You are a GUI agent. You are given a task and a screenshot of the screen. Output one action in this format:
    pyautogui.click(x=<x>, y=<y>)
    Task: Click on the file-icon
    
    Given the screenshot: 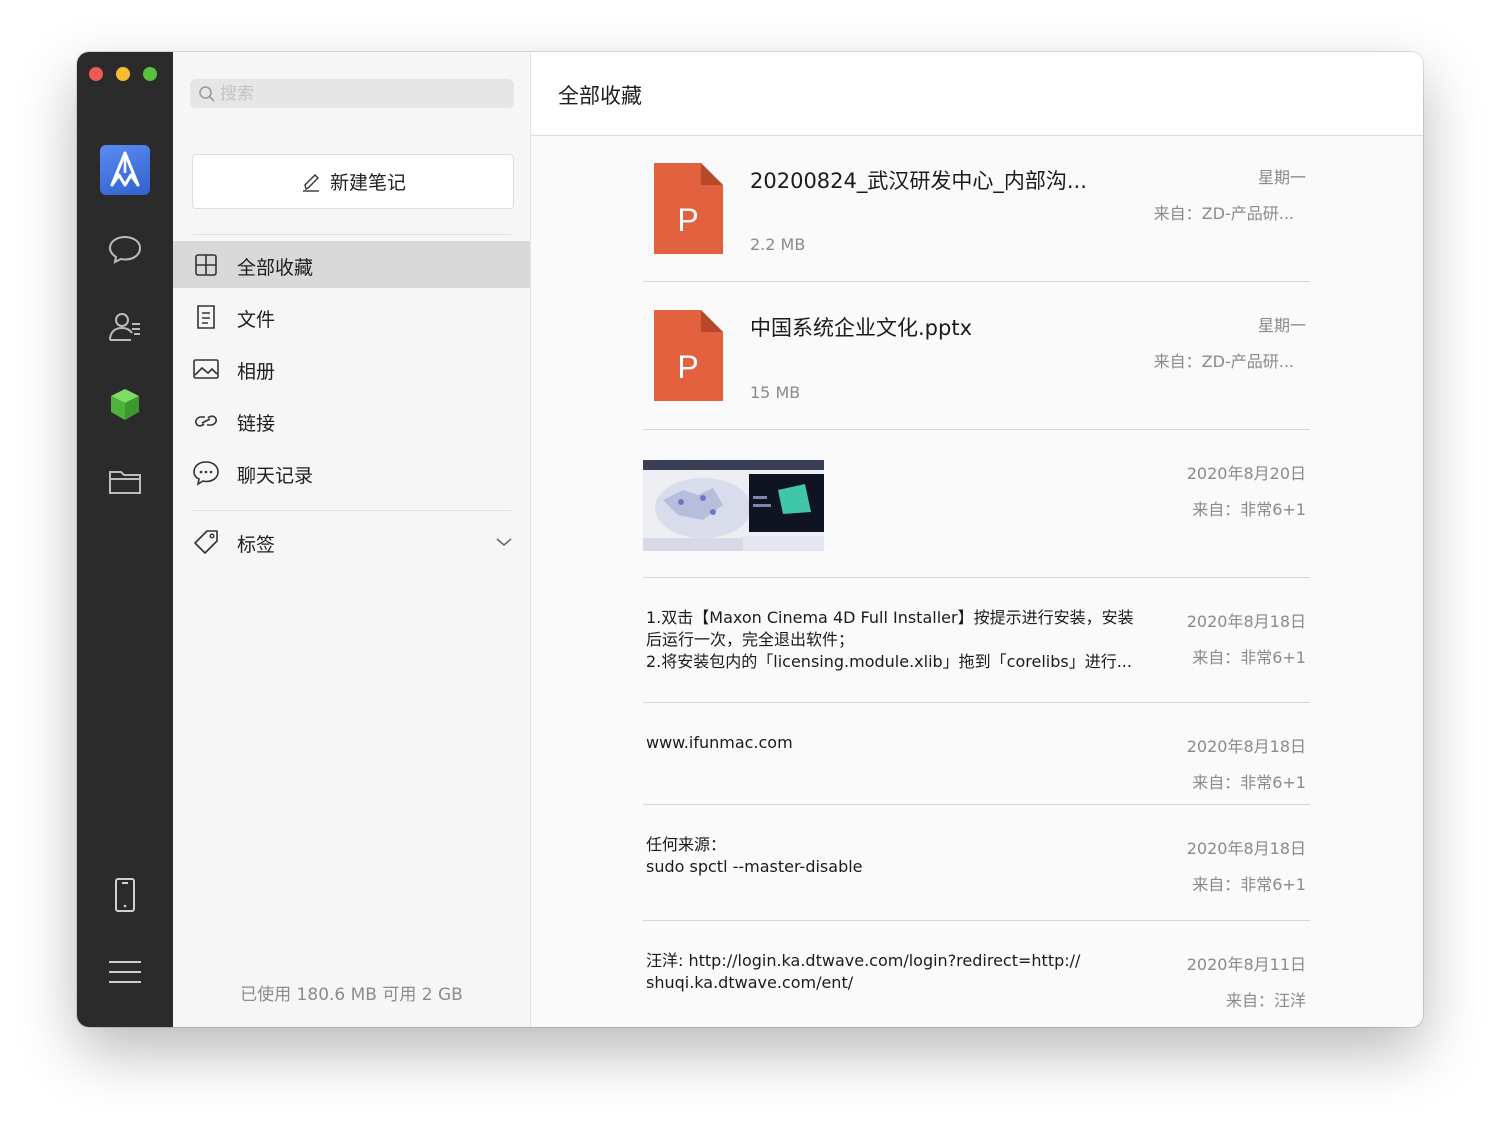 What is the action you would take?
    pyautogui.click(x=206, y=317)
    